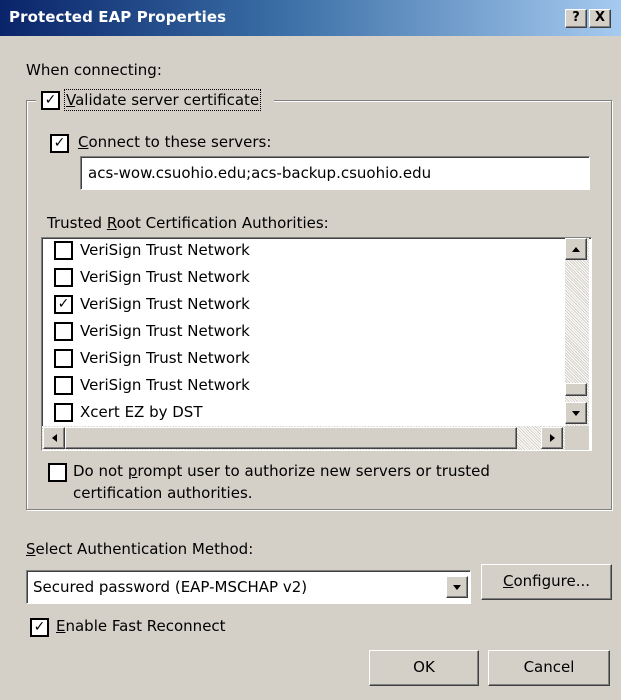  I want to click on validate-cert-checkbox: ✓, so click(50, 100).